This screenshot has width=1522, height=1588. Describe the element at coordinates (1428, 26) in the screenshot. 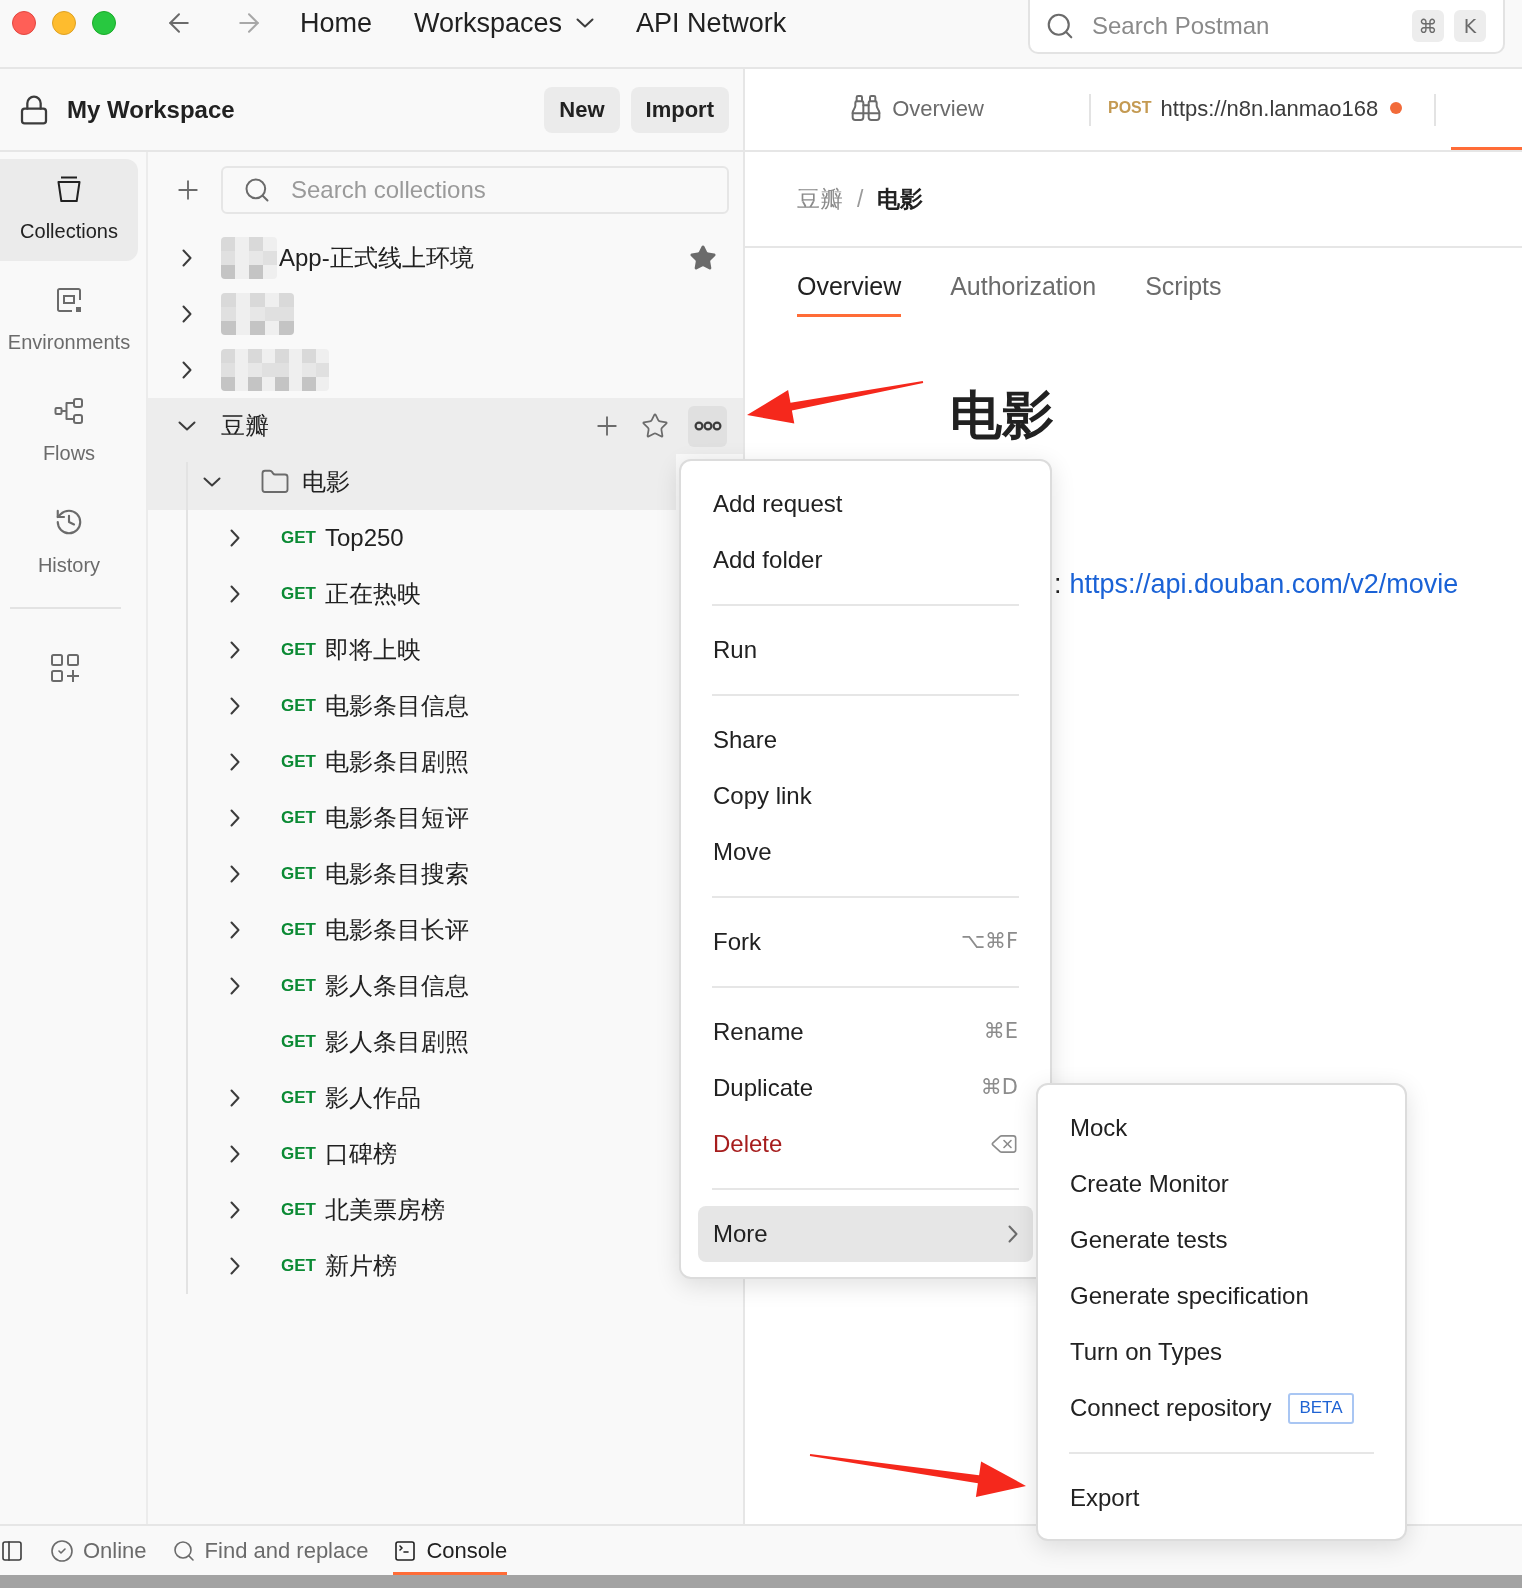

I see `shortcut-key: ⌘` at that location.